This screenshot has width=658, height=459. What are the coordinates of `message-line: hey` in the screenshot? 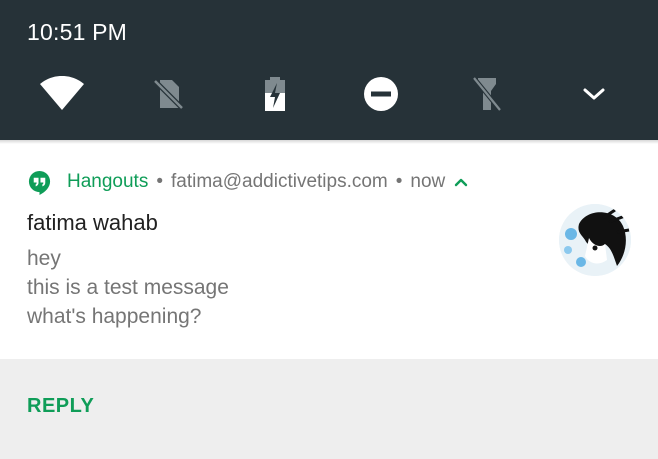 It's located at (44, 258).